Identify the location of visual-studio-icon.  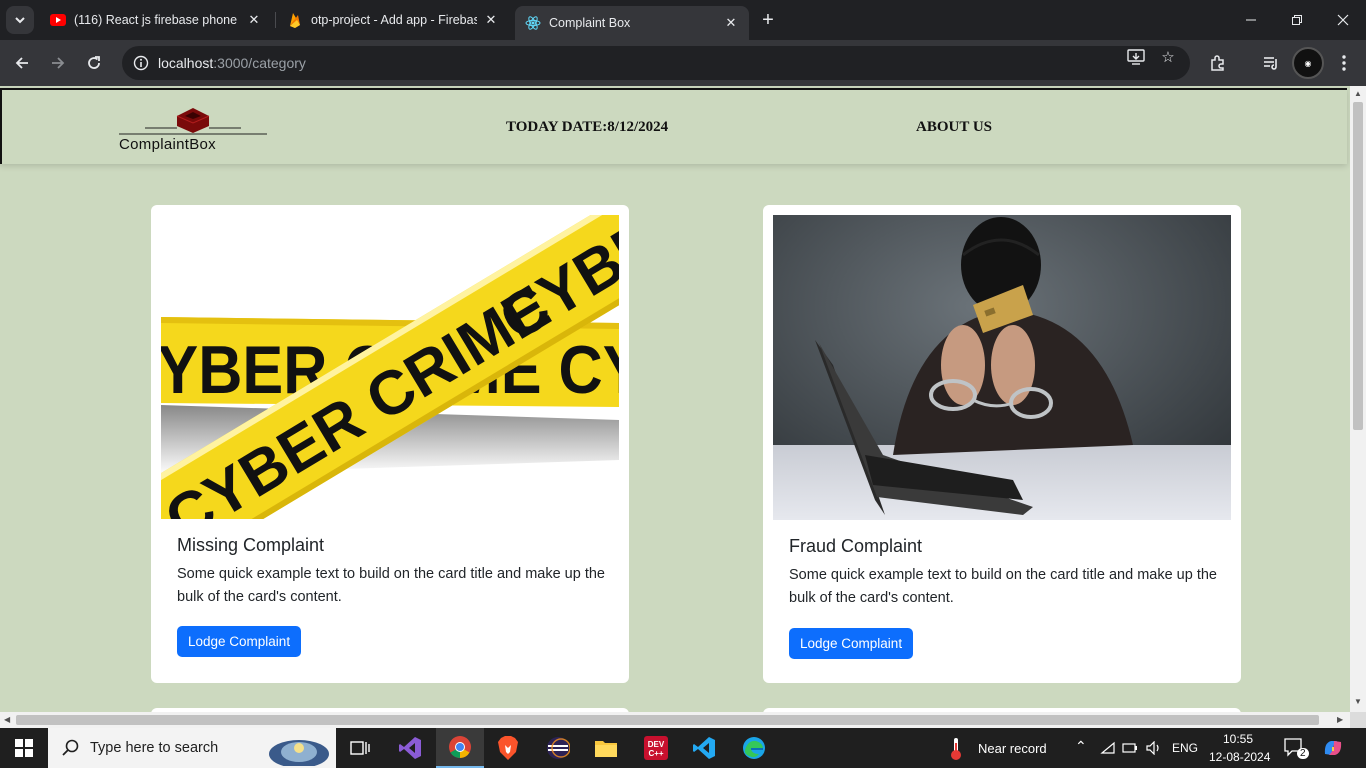
(410, 748).